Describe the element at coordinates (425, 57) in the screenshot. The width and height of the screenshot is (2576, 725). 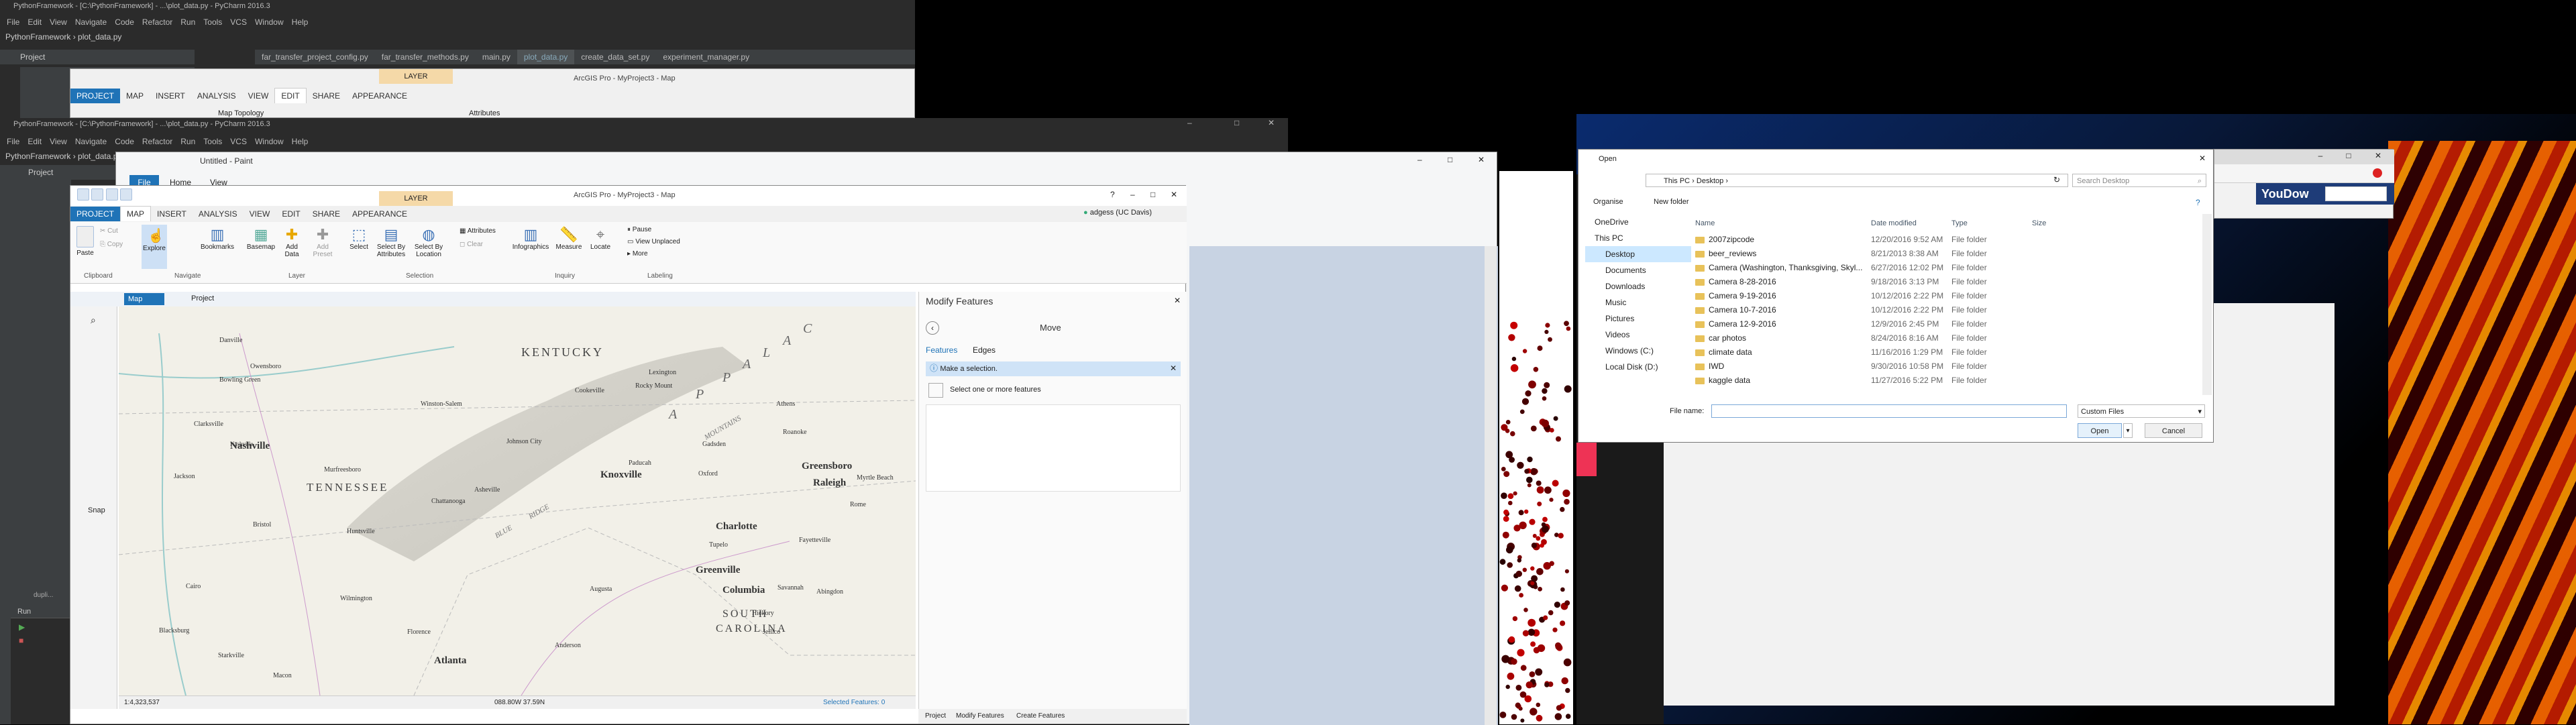
I see `editor-tab: far_transfer_methods.py` at that location.